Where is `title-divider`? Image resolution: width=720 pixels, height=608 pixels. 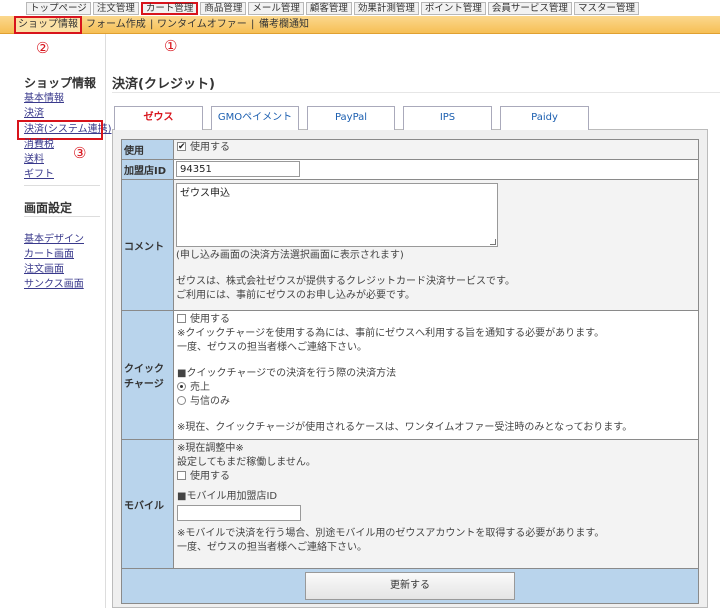 title-divider is located at coordinates (416, 92).